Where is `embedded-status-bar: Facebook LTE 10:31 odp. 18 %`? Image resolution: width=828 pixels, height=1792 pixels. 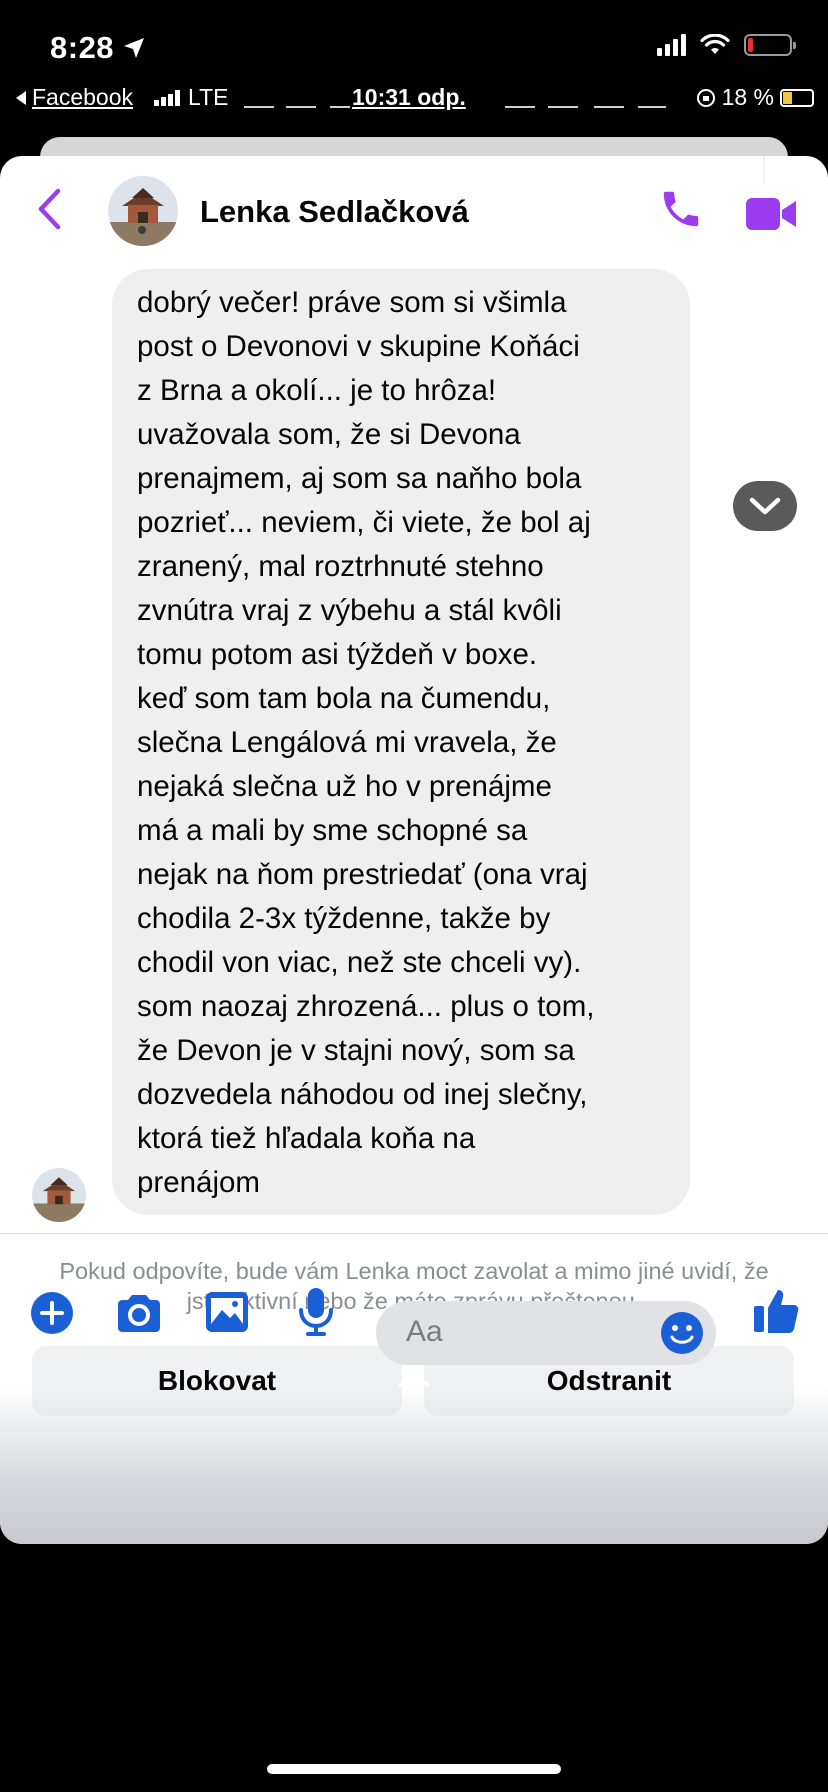
embedded-status-bar: Facebook LTE 10:31 odp. 18 % is located at coordinates (414, 100).